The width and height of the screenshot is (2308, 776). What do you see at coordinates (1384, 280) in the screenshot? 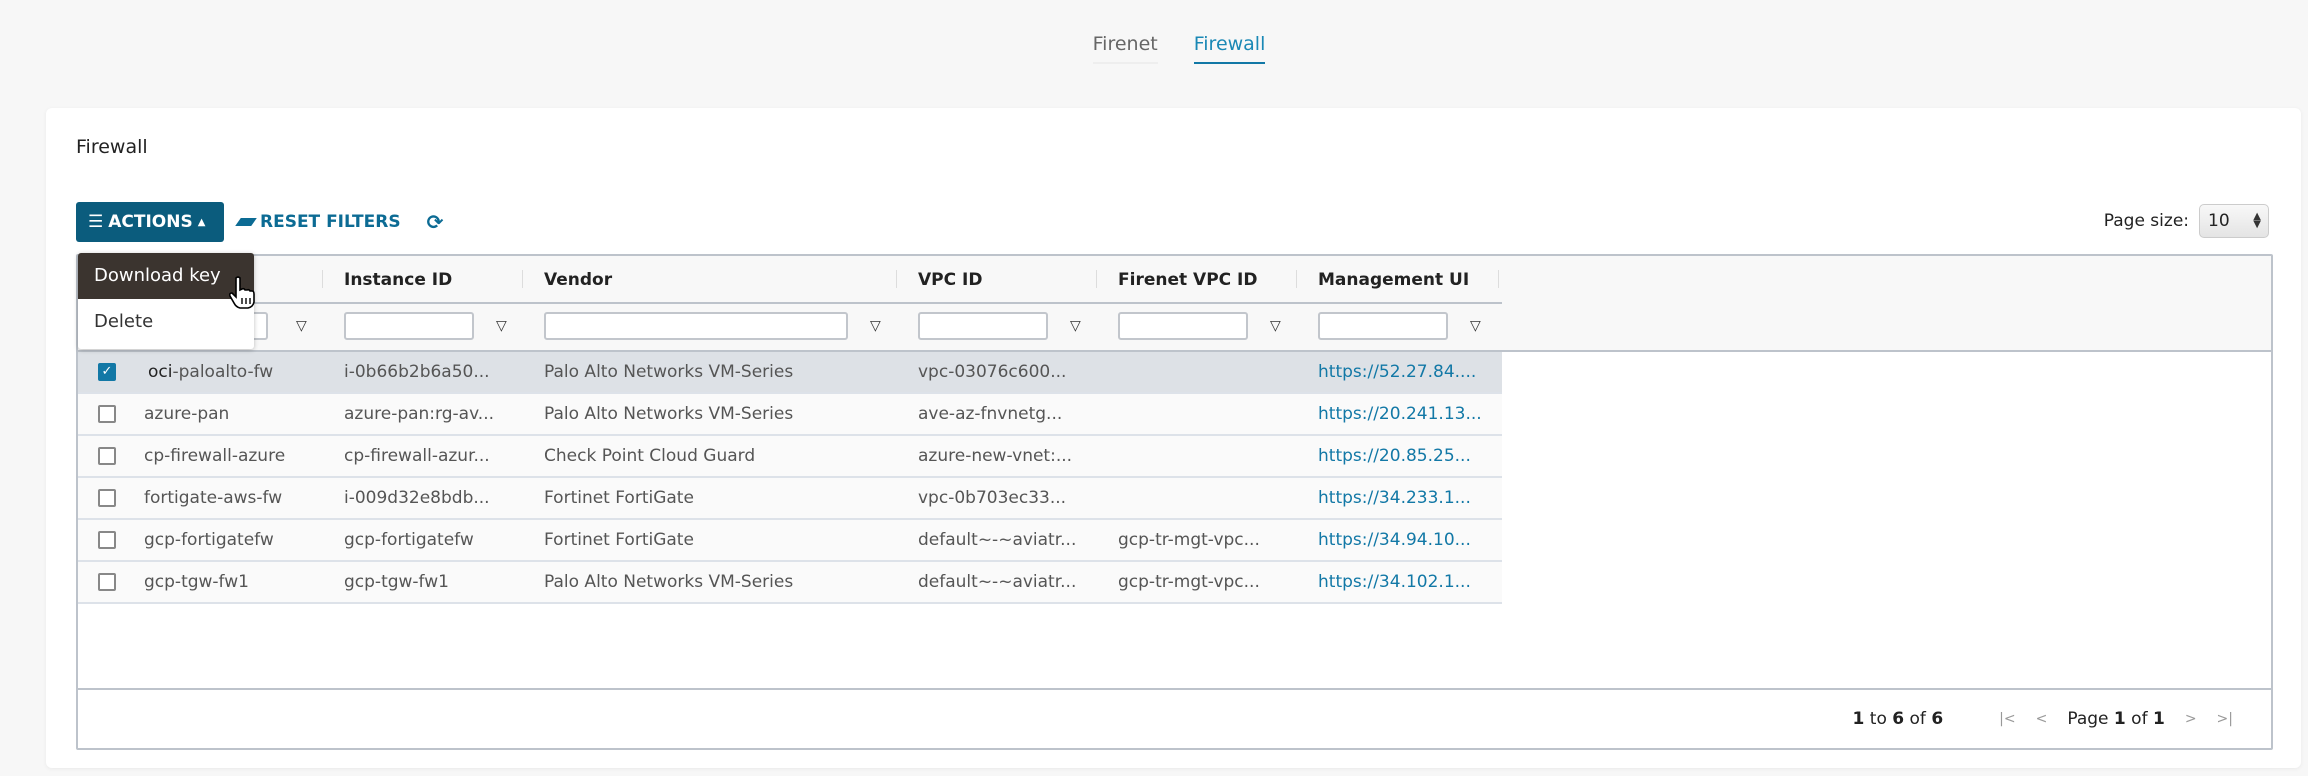
I see `column-header-management-ui: Management UI` at bounding box center [1384, 280].